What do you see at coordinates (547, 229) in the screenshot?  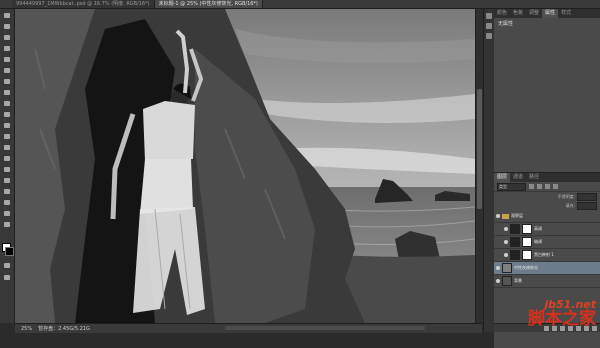 I see `layer-row-highlights: 高调` at bounding box center [547, 229].